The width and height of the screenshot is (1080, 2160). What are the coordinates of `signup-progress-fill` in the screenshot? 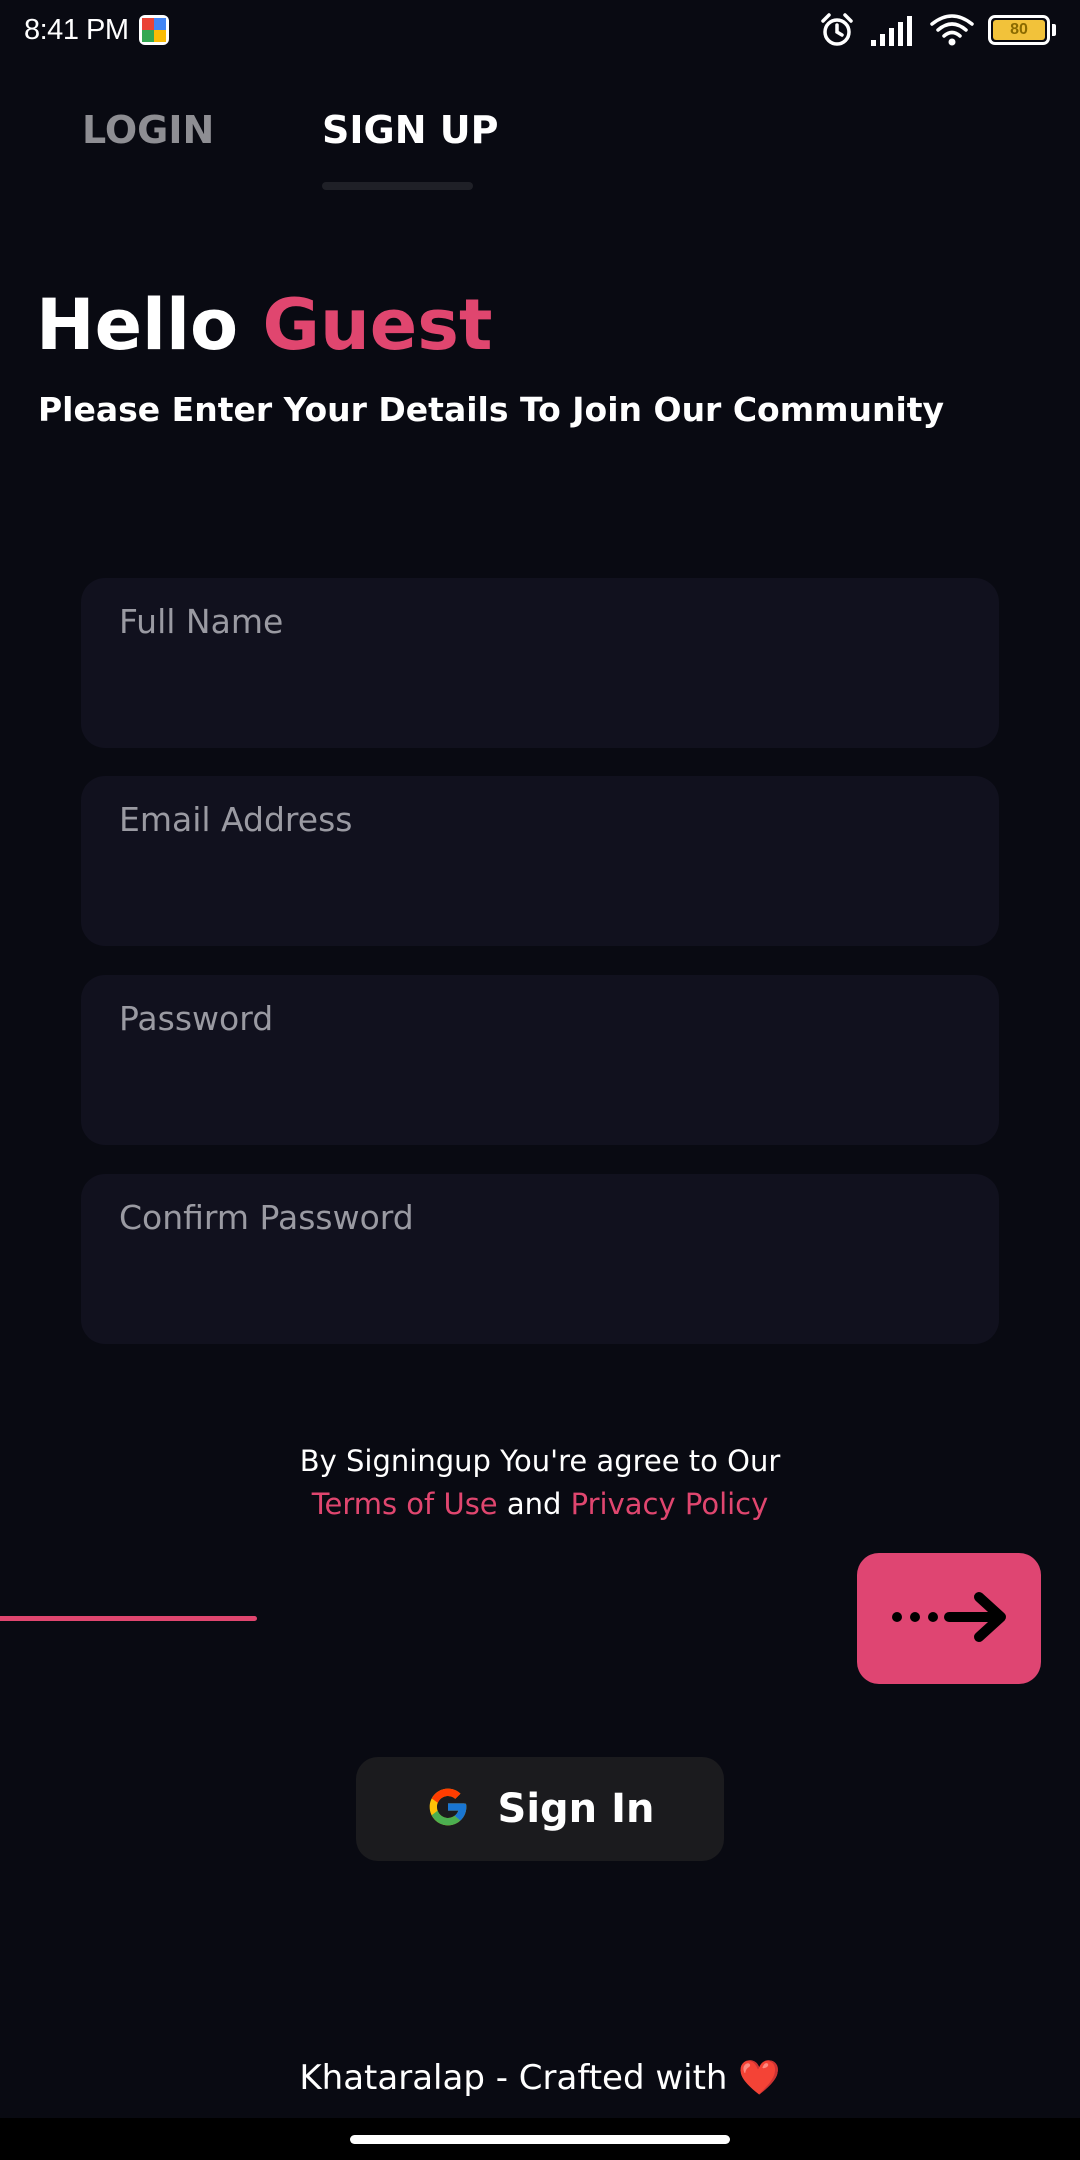 It's located at (128, 1618).